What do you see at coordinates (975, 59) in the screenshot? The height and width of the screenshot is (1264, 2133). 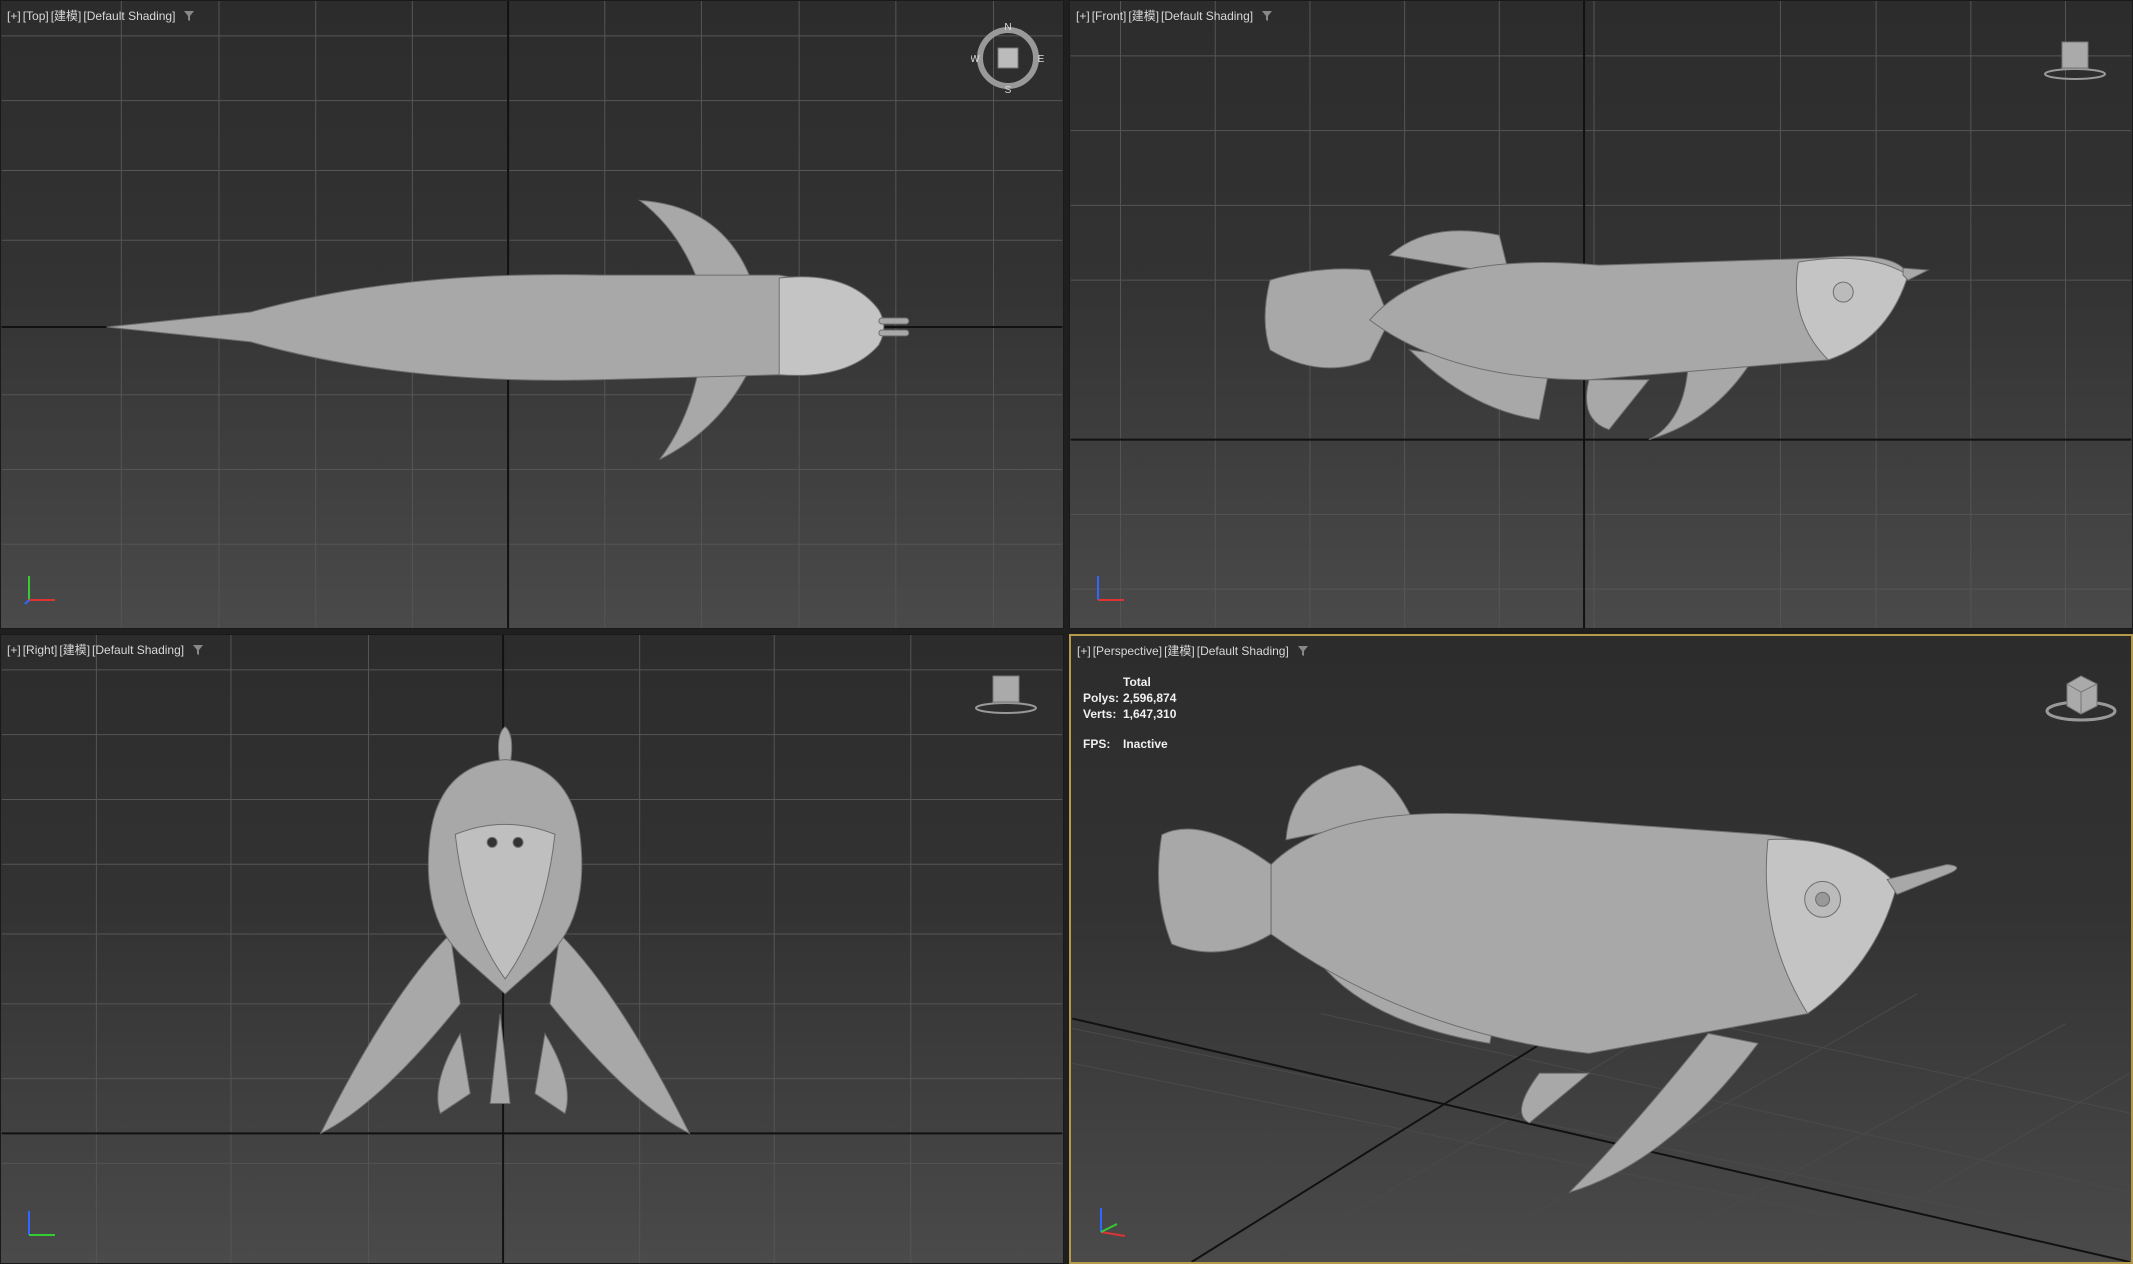 I see `compass-w: W` at bounding box center [975, 59].